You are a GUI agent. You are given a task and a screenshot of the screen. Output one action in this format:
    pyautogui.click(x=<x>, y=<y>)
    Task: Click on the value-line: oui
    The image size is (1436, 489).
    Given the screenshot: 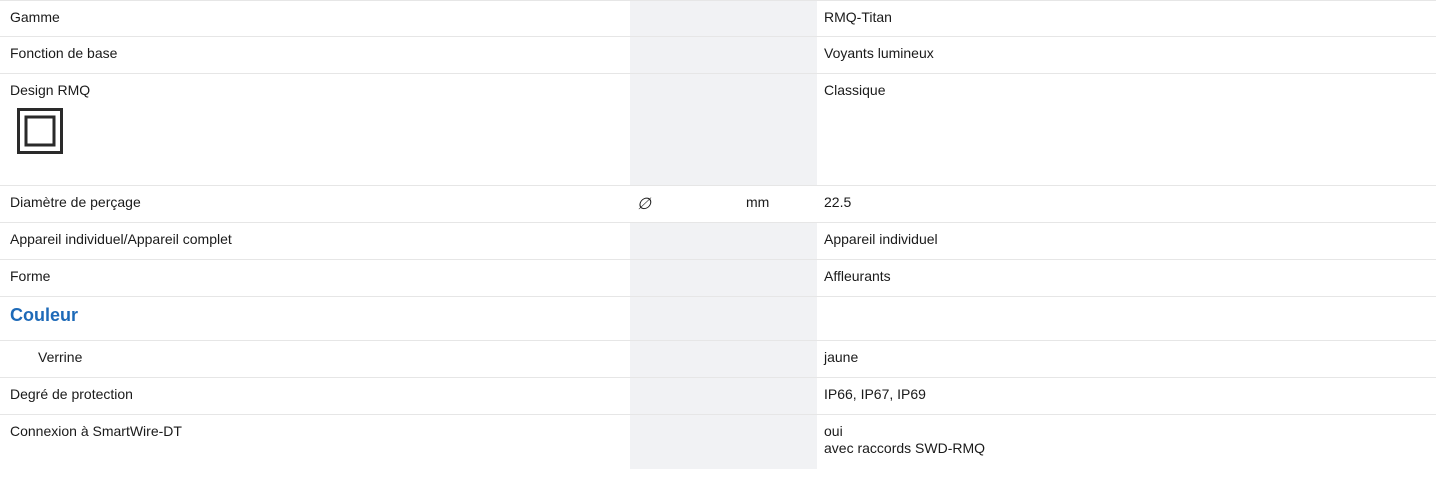 What is the action you would take?
    pyautogui.click(x=833, y=431)
    